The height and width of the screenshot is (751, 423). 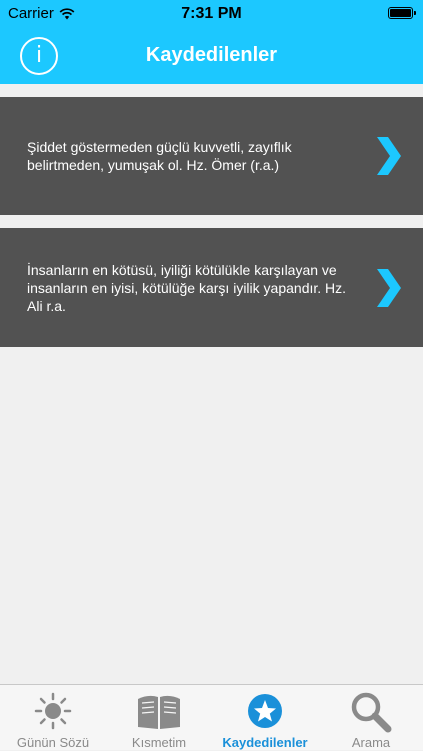 I want to click on tab-label: Arama, so click(x=371, y=742).